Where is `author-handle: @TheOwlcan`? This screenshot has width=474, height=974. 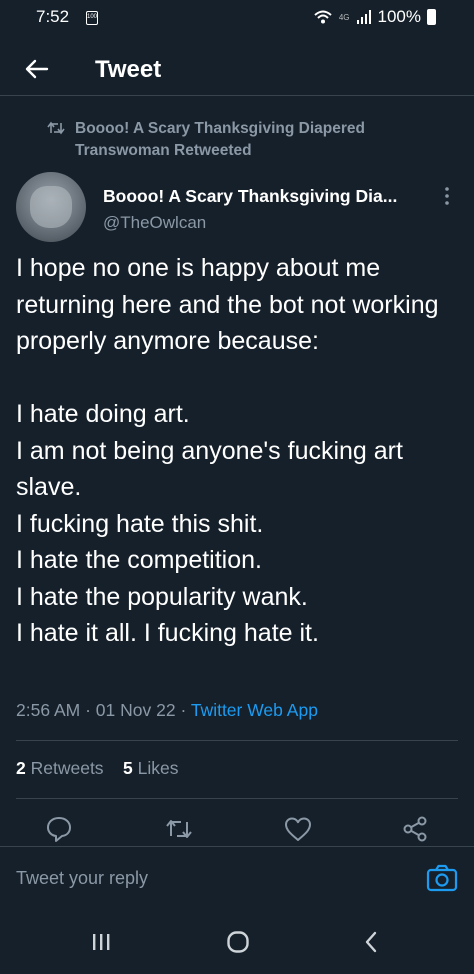 author-handle: @TheOwlcan is located at coordinates (154, 223).